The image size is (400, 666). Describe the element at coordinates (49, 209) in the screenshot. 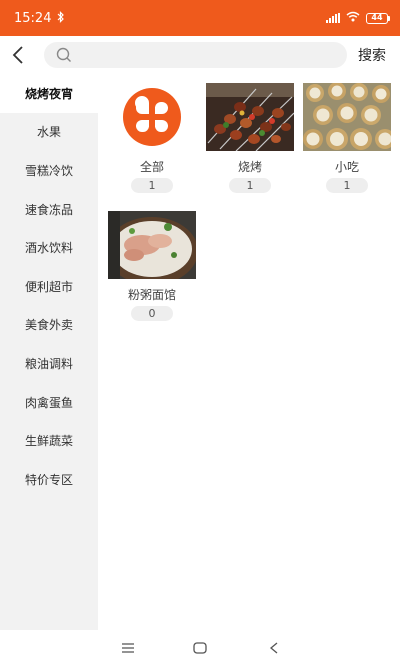

I see `sidebar-item-frozen-food: 速食冻品` at that location.